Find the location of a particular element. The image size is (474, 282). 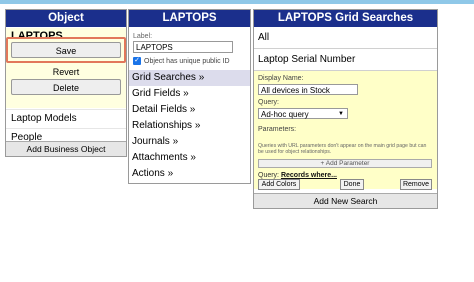

grid-searches-header: LAPTOPS Grid Searches is located at coordinates (345, 18).